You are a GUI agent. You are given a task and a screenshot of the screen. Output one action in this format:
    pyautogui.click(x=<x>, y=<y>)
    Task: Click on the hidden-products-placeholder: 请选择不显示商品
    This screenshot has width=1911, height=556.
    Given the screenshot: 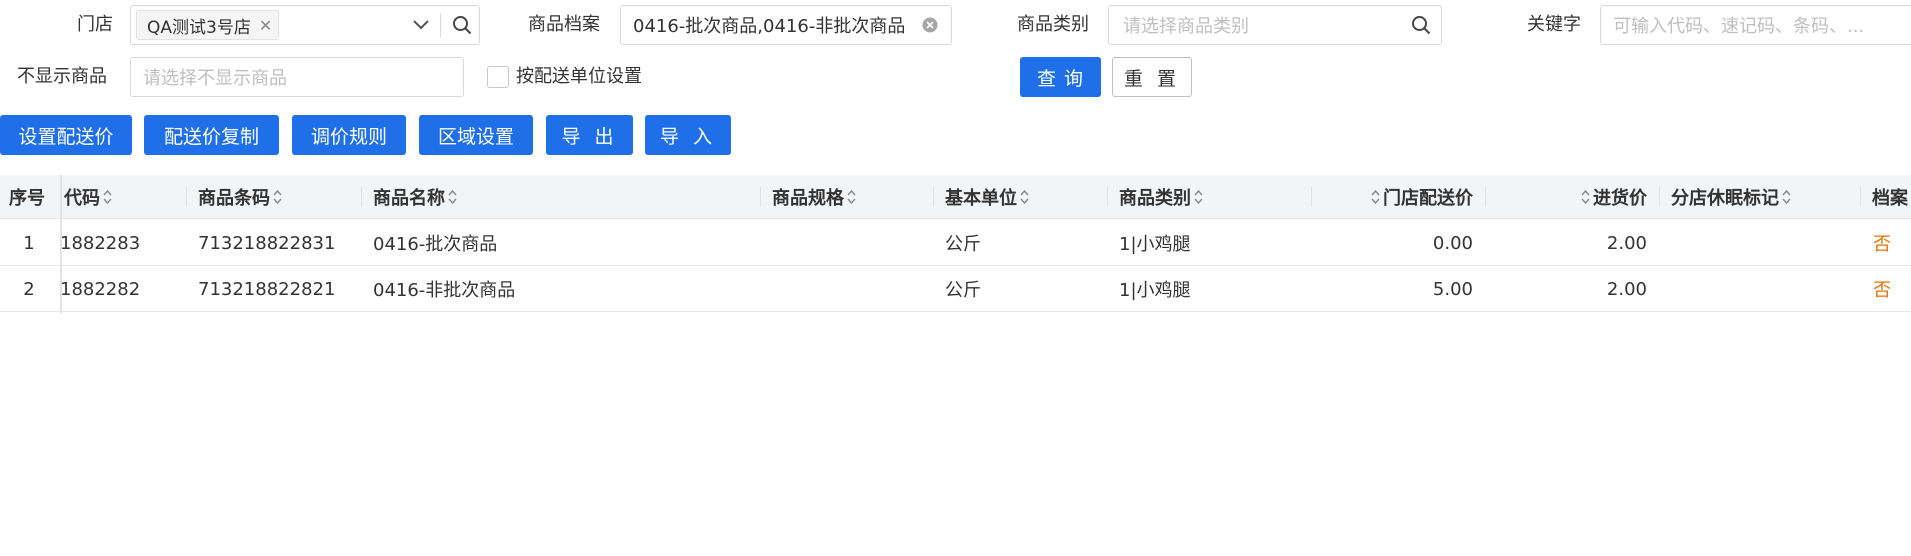 What is the action you would take?
    pyautogui.click(x=215, y=78)
    